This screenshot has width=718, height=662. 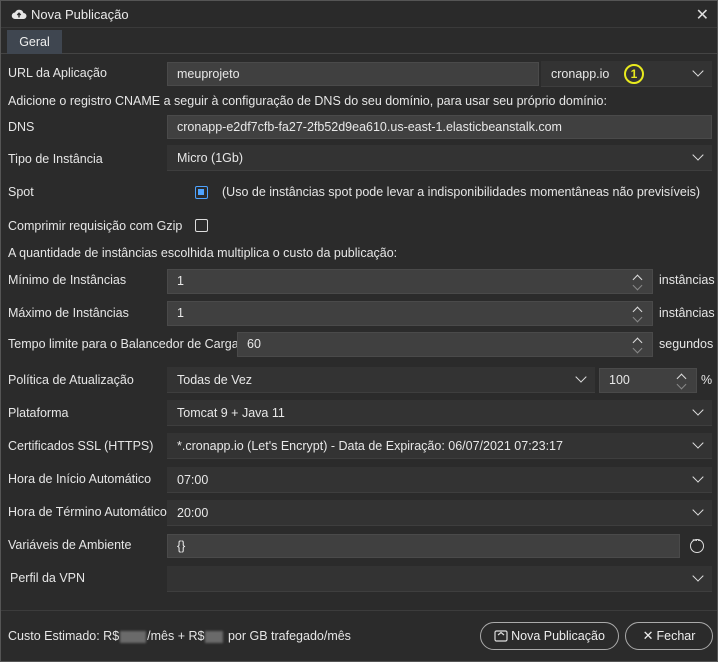 I want to click on update-policy-value: Todas de Vez, so click(x=215, y=380).